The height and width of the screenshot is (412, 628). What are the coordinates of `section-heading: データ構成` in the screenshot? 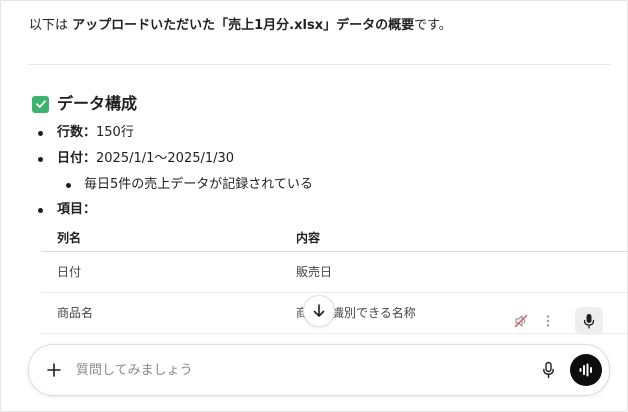 It's located at (84, 104).